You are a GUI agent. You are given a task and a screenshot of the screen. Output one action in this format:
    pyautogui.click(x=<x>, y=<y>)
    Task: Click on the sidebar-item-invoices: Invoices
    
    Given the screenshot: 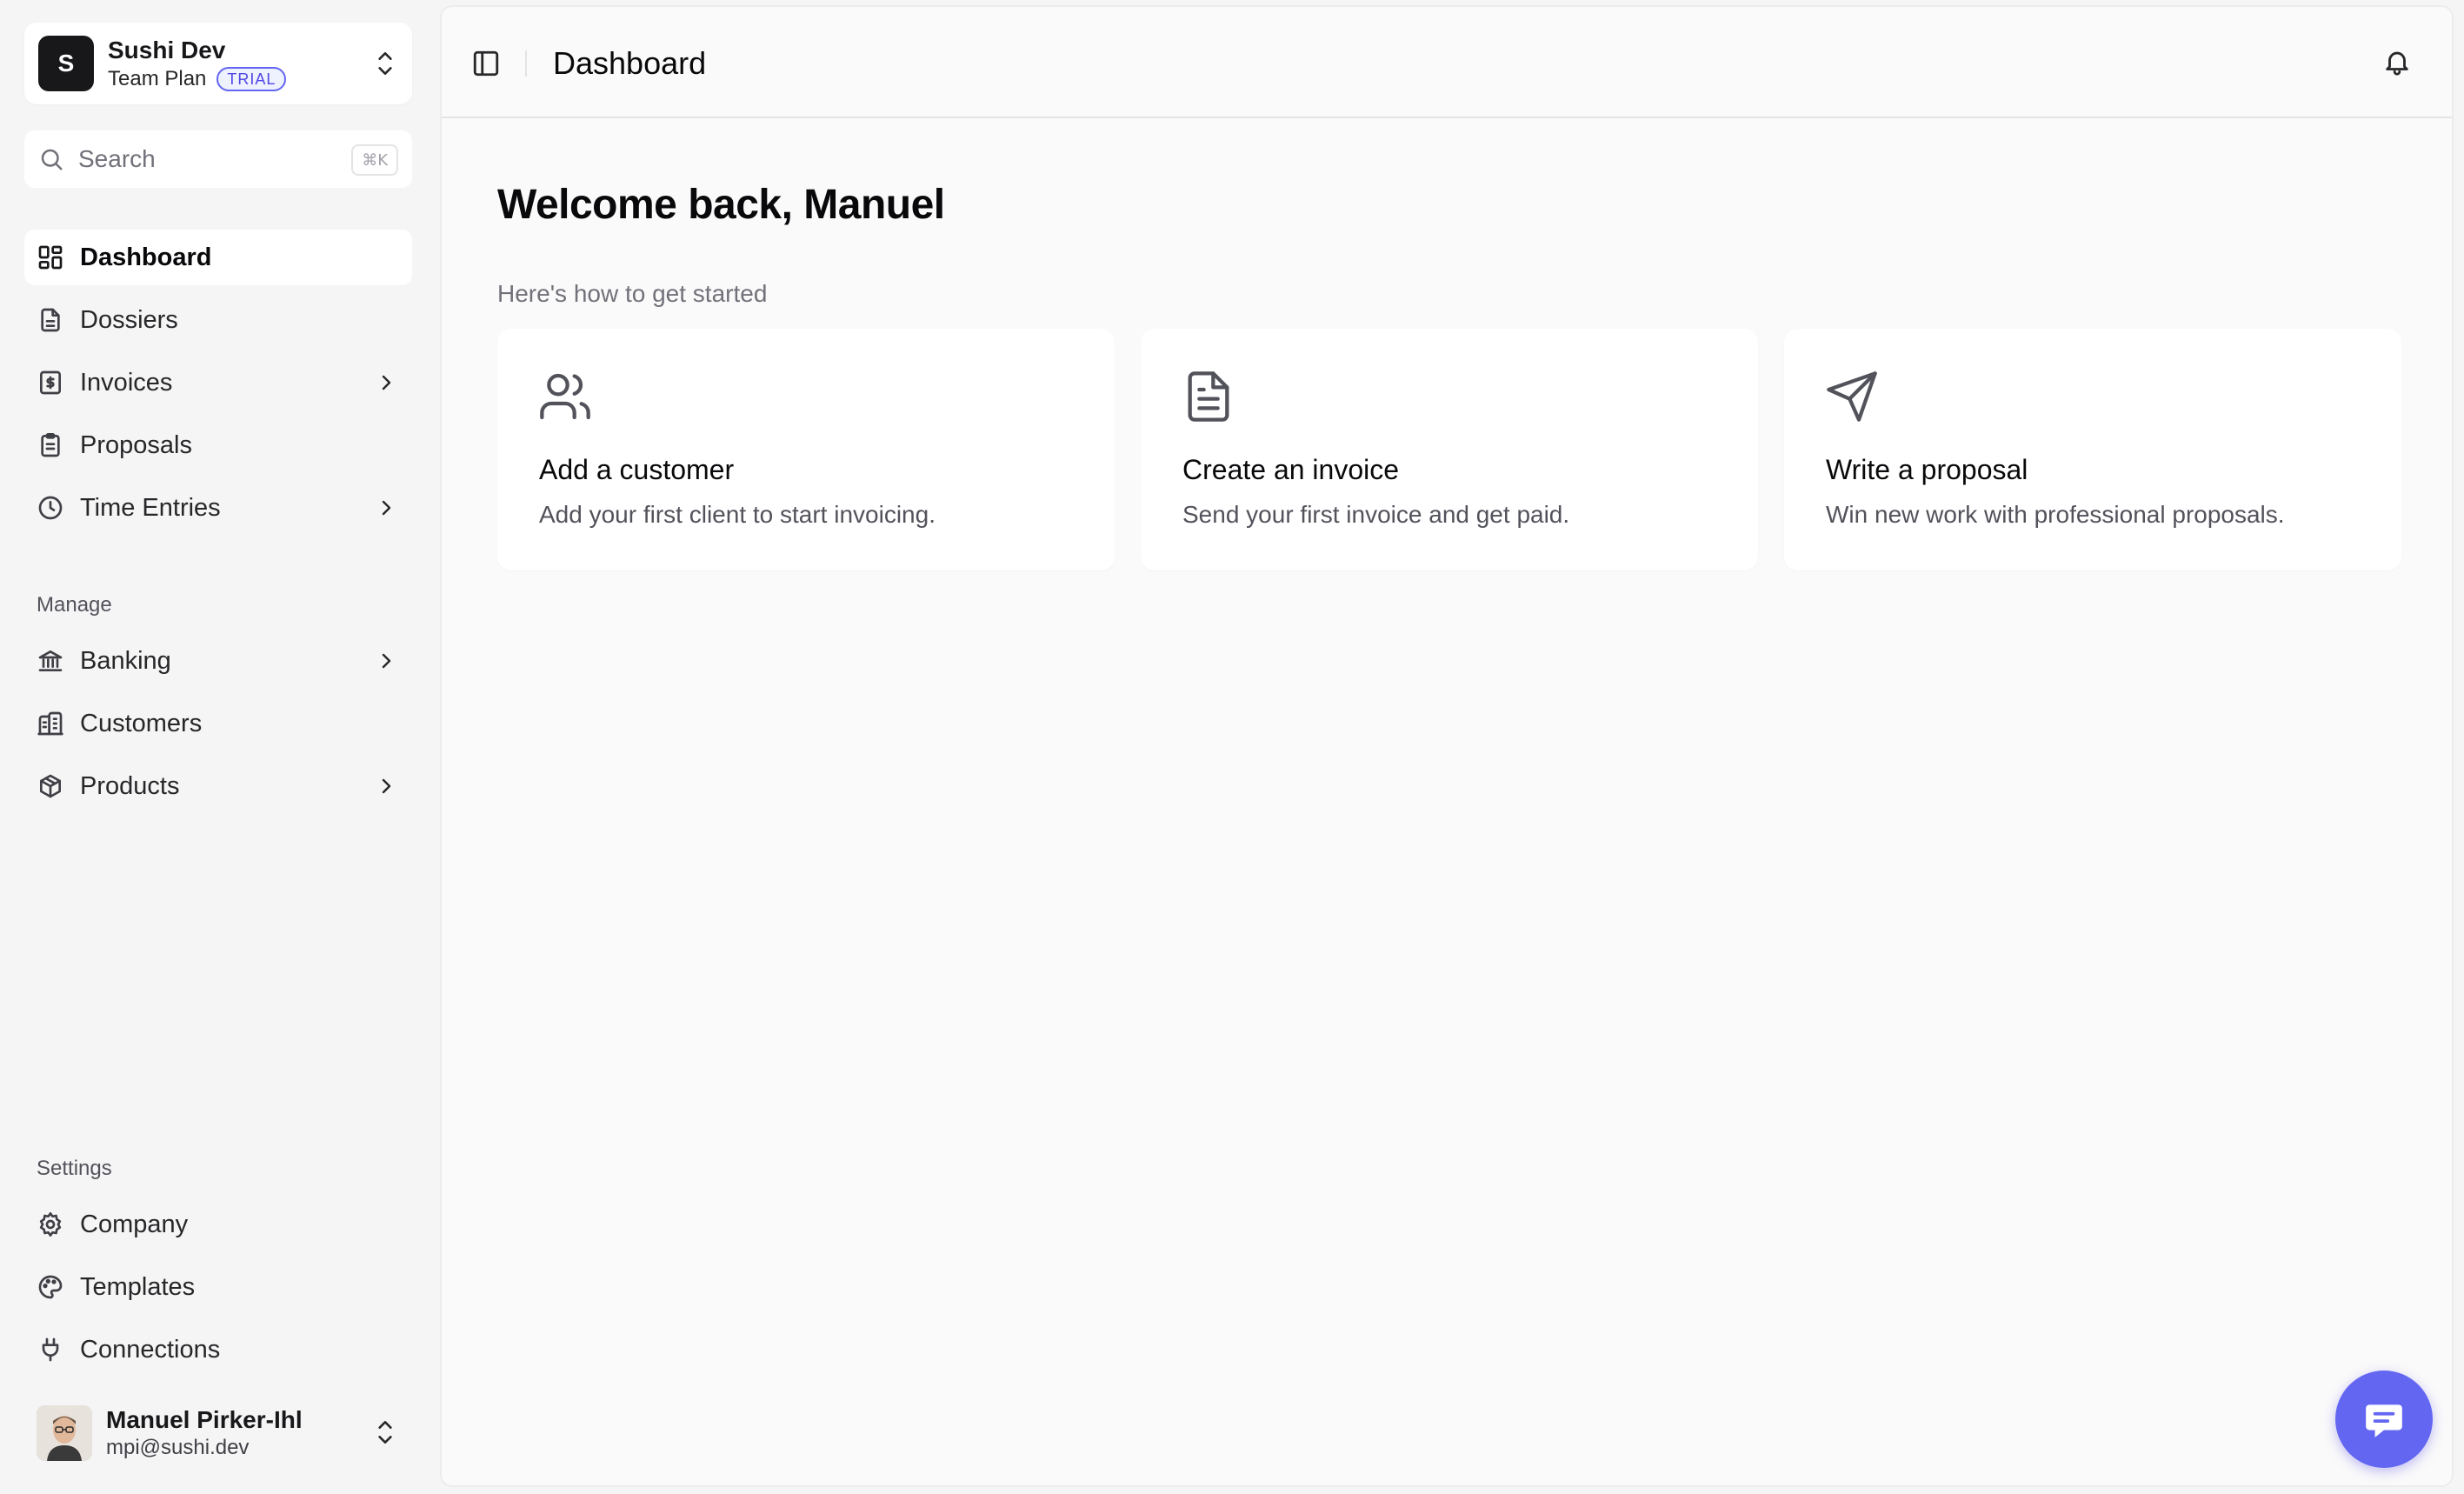 What is the action you would take?
    pyautogui.click(x=218, y=383)
    